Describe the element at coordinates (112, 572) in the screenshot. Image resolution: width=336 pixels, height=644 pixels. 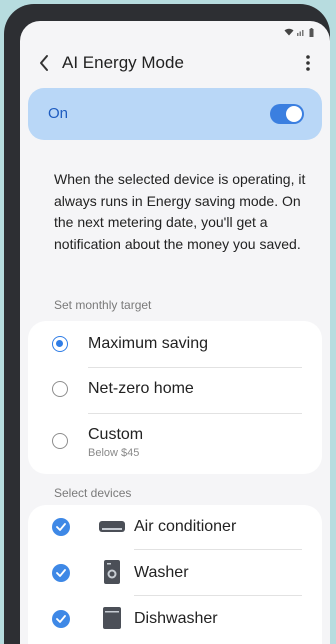
I see `washer-icon` at that location.